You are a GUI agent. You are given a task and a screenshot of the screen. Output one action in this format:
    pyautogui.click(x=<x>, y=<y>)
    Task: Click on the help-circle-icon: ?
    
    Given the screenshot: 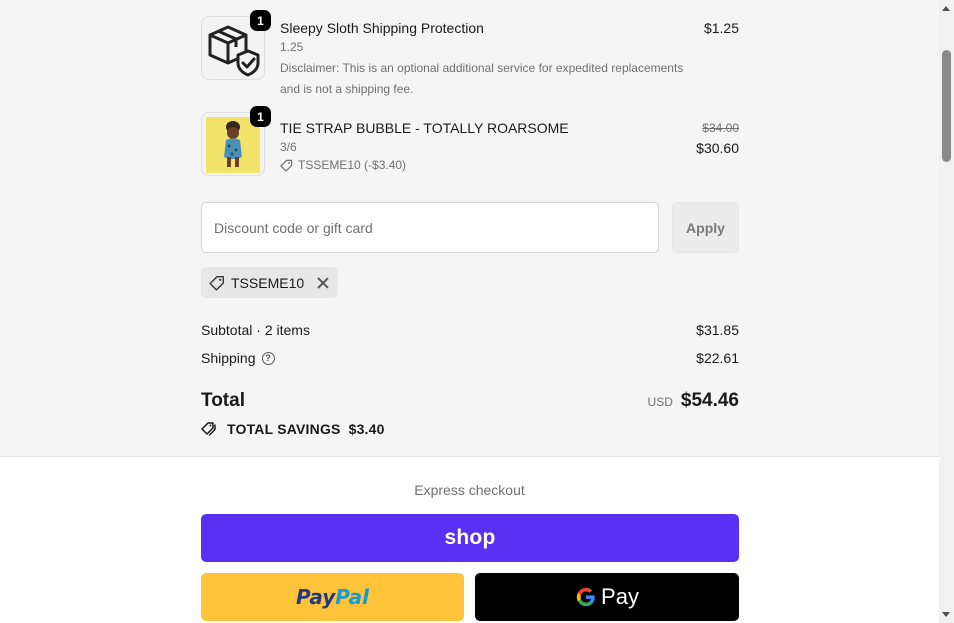 What is the action you would take?
    pyautogui.click(x=268, y=358)
    